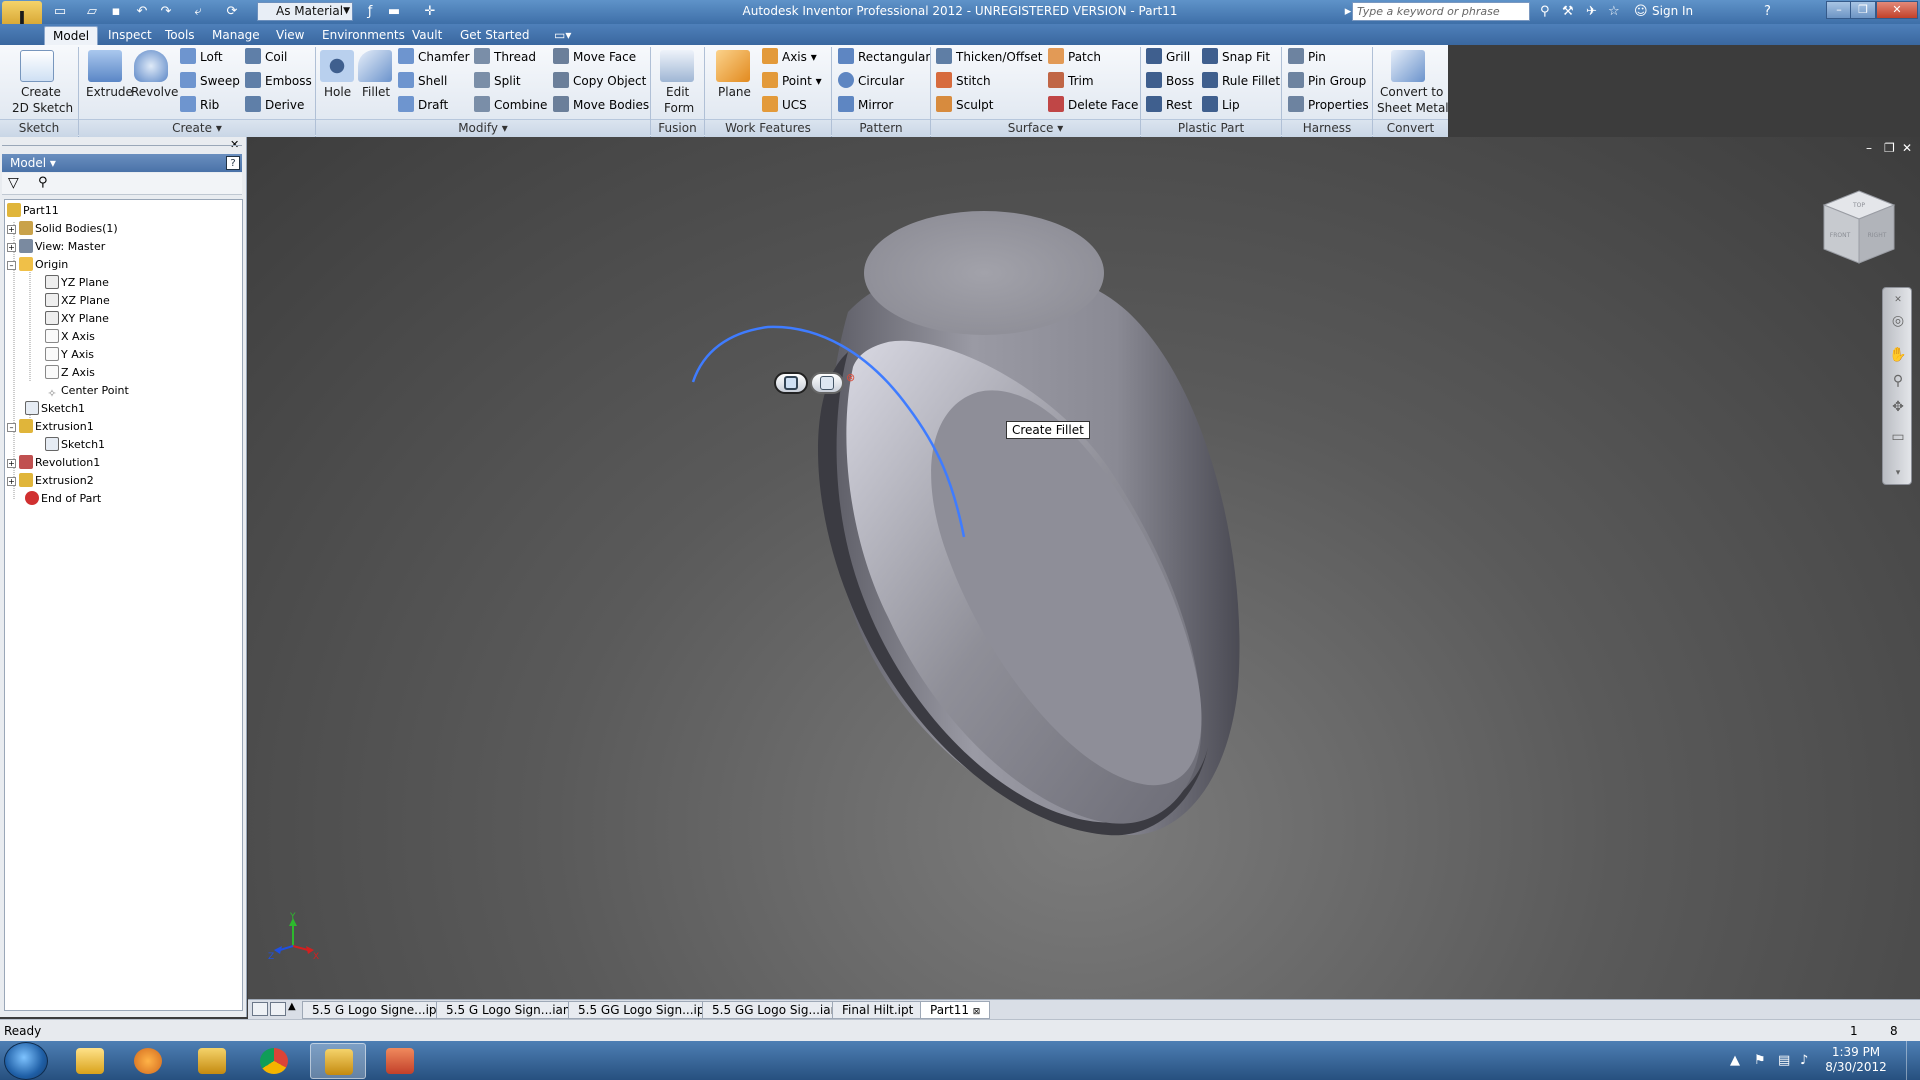  What do you see at coordinates (1839, 10) in the screenshot?
I see `minimize-button: –` at bounding box center [1839, 10].